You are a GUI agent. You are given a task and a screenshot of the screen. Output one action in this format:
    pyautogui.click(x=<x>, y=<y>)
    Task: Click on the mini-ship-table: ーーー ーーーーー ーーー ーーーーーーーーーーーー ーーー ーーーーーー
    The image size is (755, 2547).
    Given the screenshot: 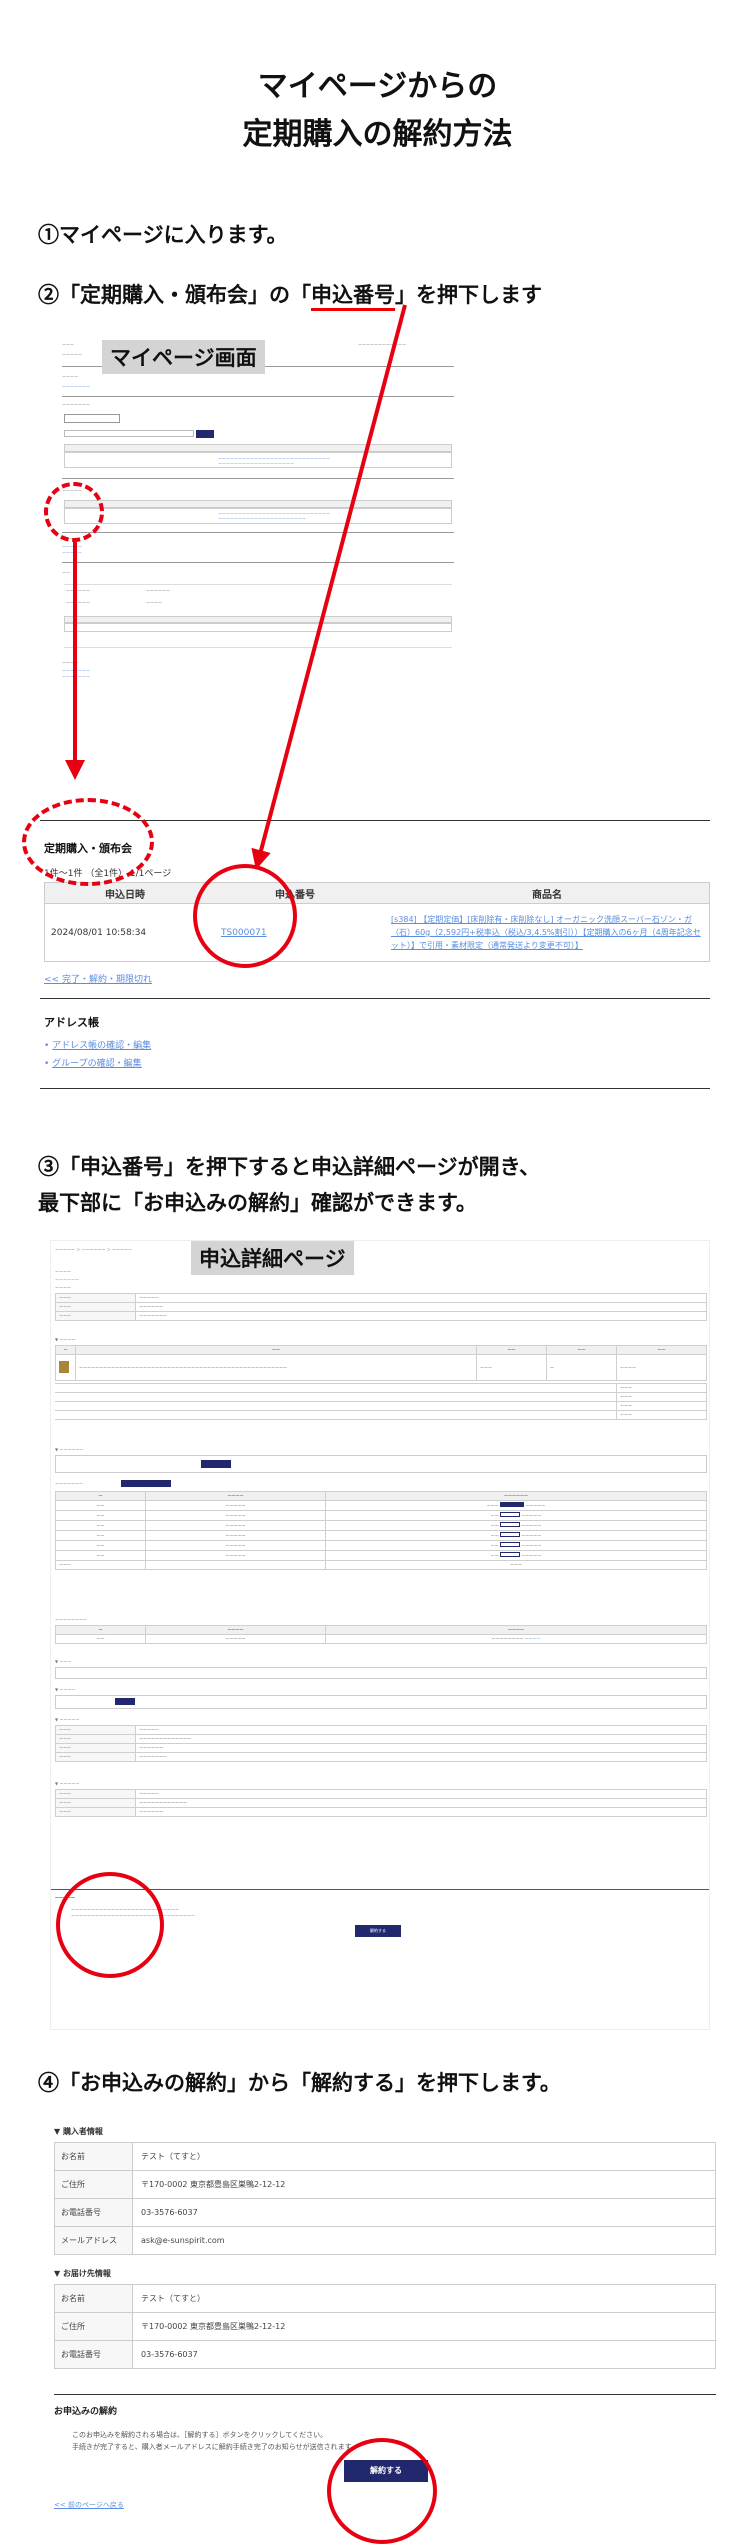 What is the action you would take?
    pyautogui.click(x=381, y=1803)
    